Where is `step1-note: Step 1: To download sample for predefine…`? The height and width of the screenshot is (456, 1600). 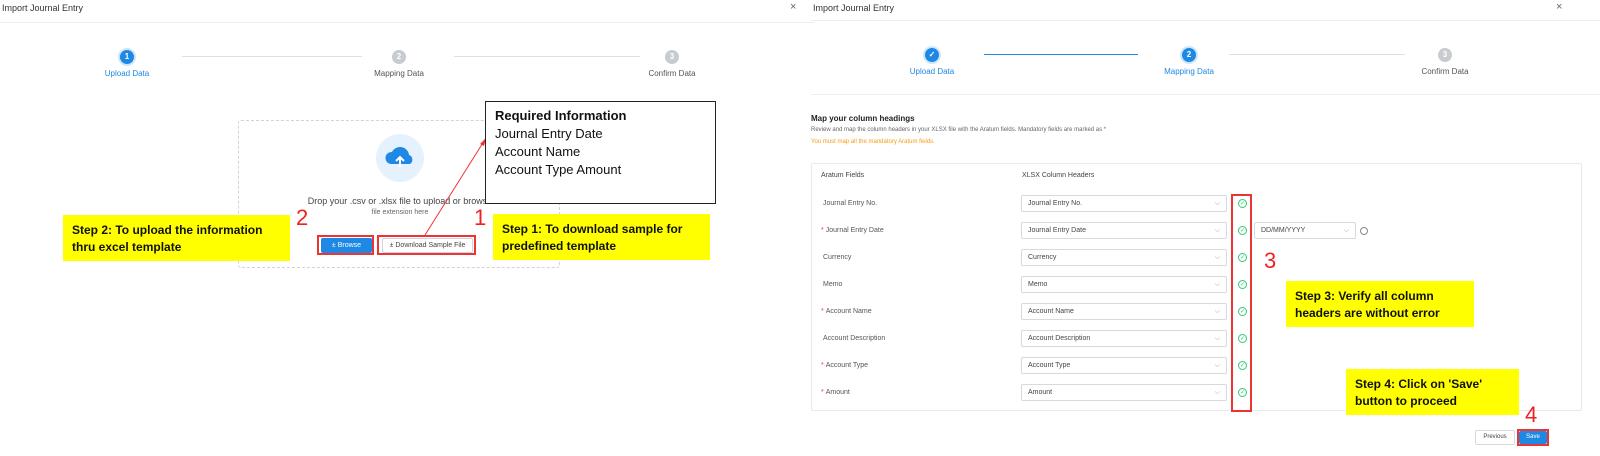
step1-note: Step 1: To download sample for predefine… is located at coordinates (601, 237).